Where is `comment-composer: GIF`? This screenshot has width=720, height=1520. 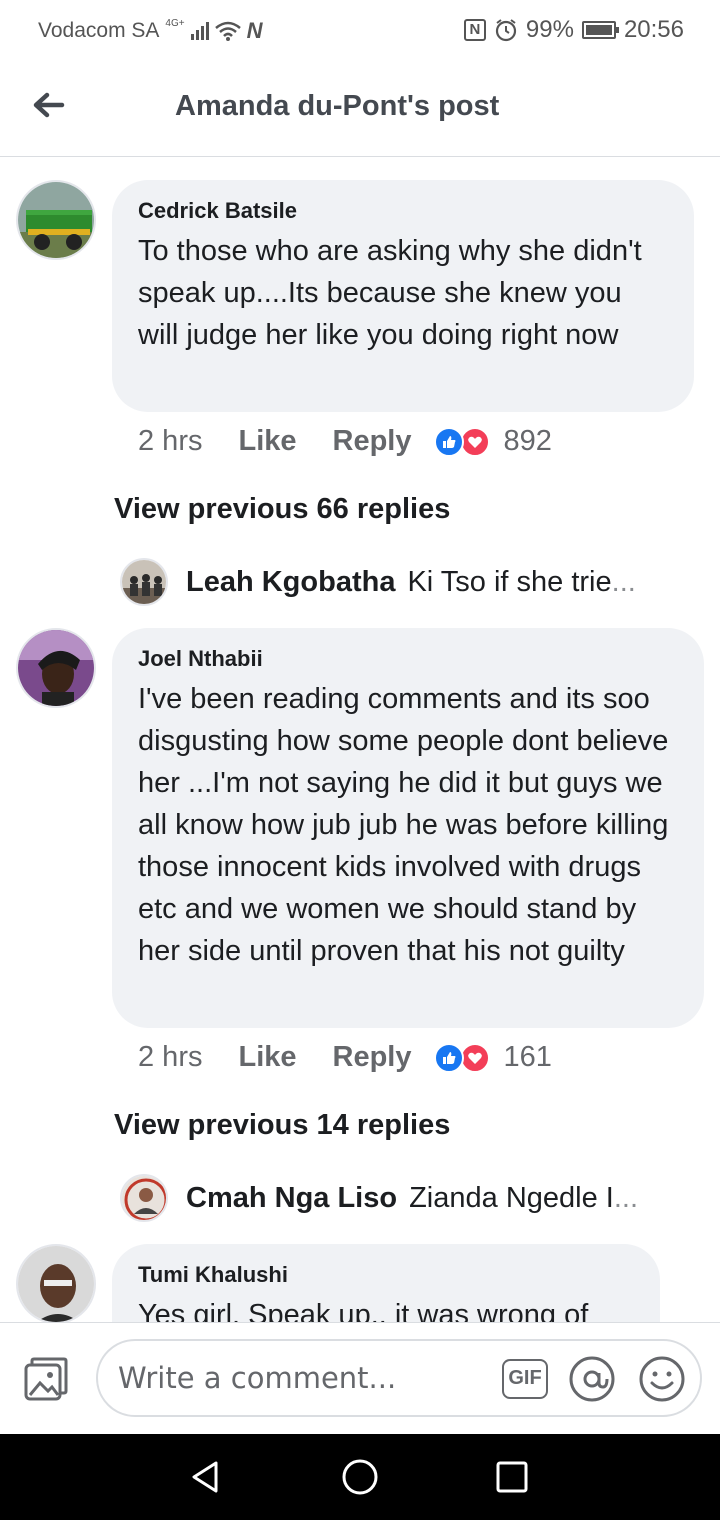 comment-composer: GIF is located at coordinates (360, 1378).